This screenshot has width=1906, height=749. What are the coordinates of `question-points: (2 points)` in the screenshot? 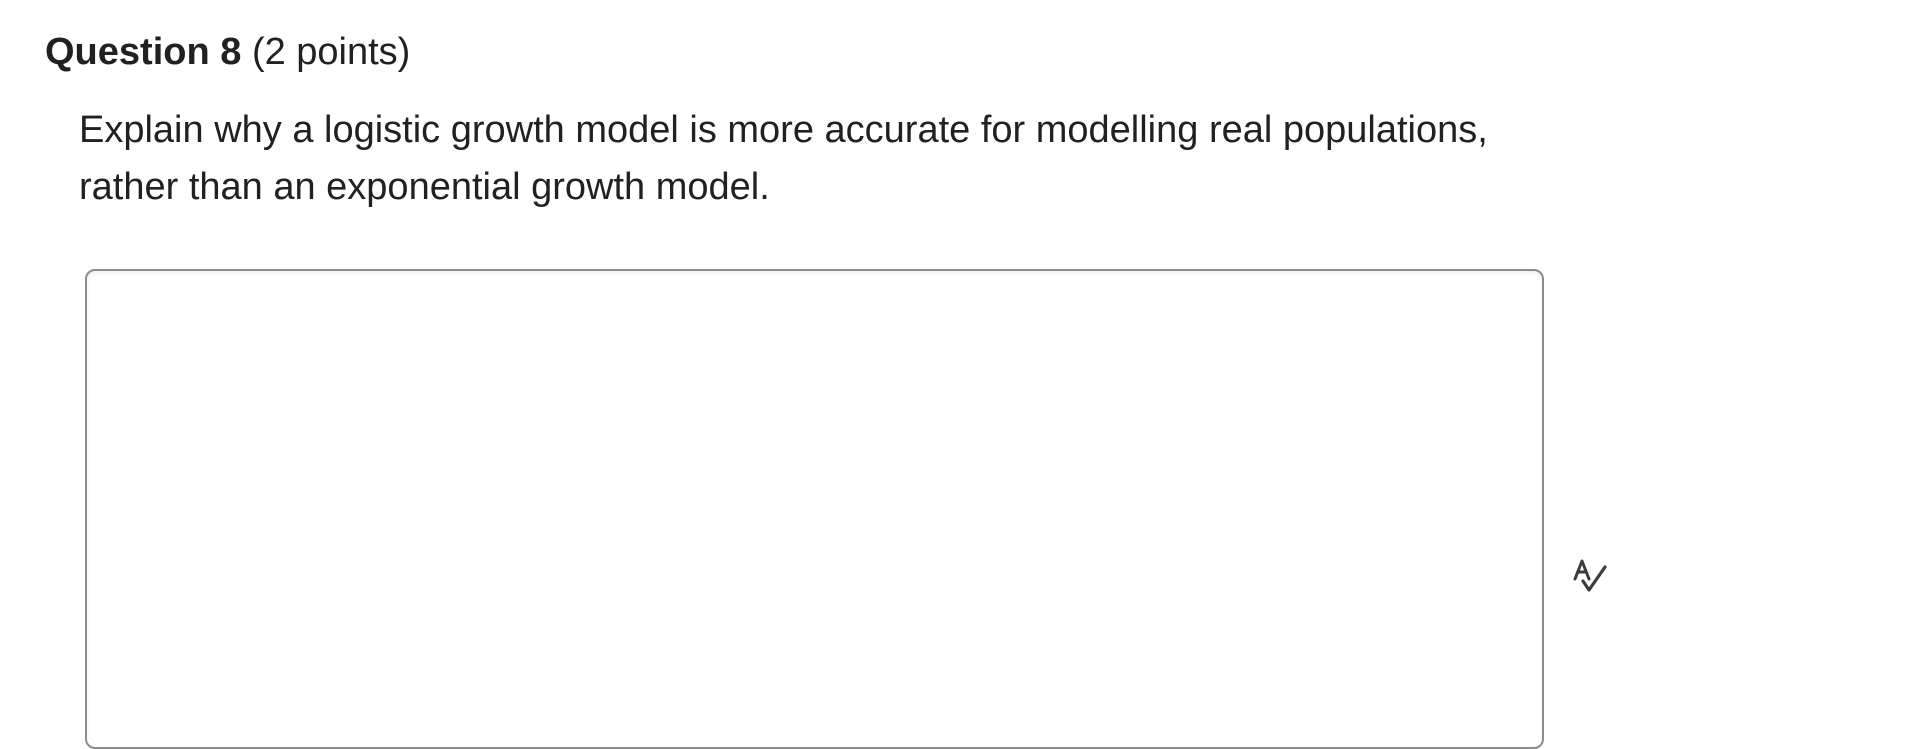 It's located at (331, 52).